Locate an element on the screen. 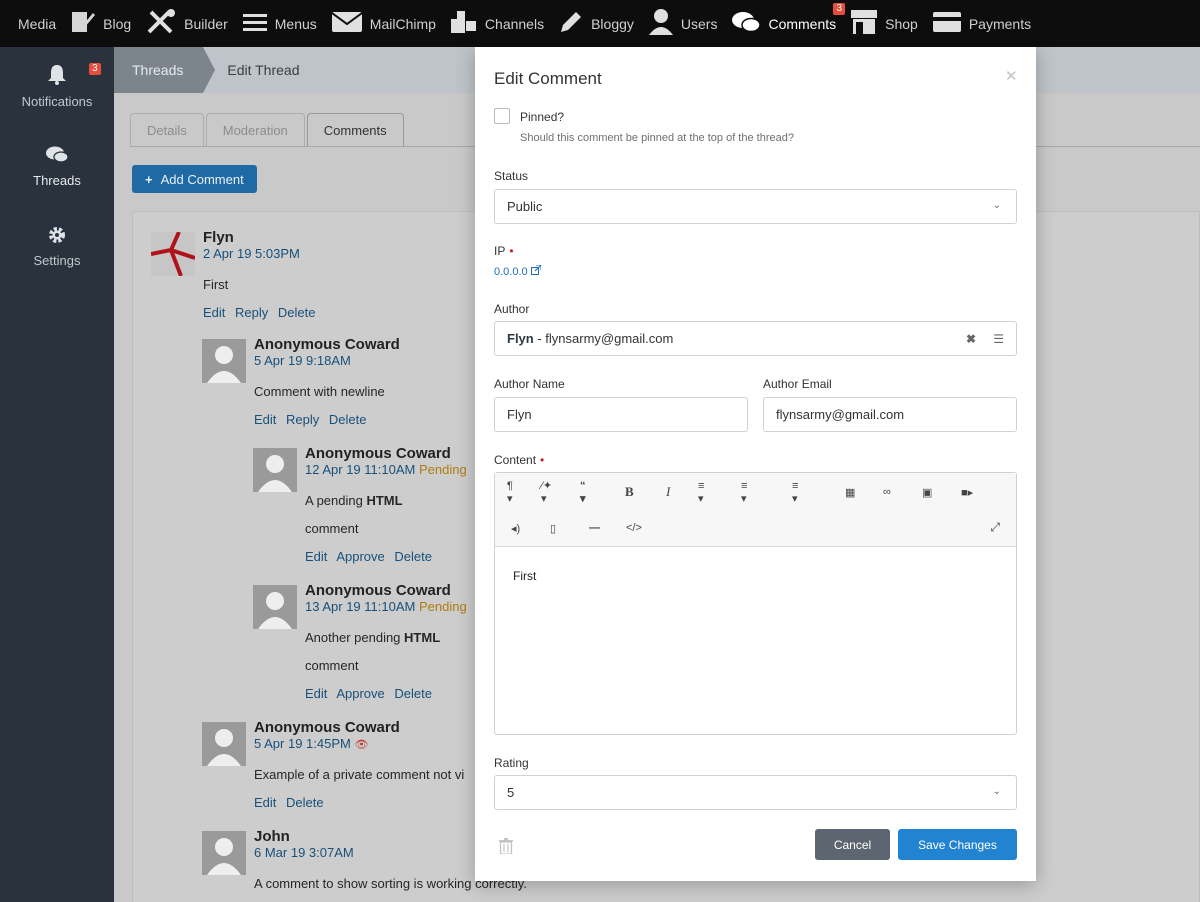 The image size is (1200, 902). nav-builder: Builder is located at coordinates (187, 23).